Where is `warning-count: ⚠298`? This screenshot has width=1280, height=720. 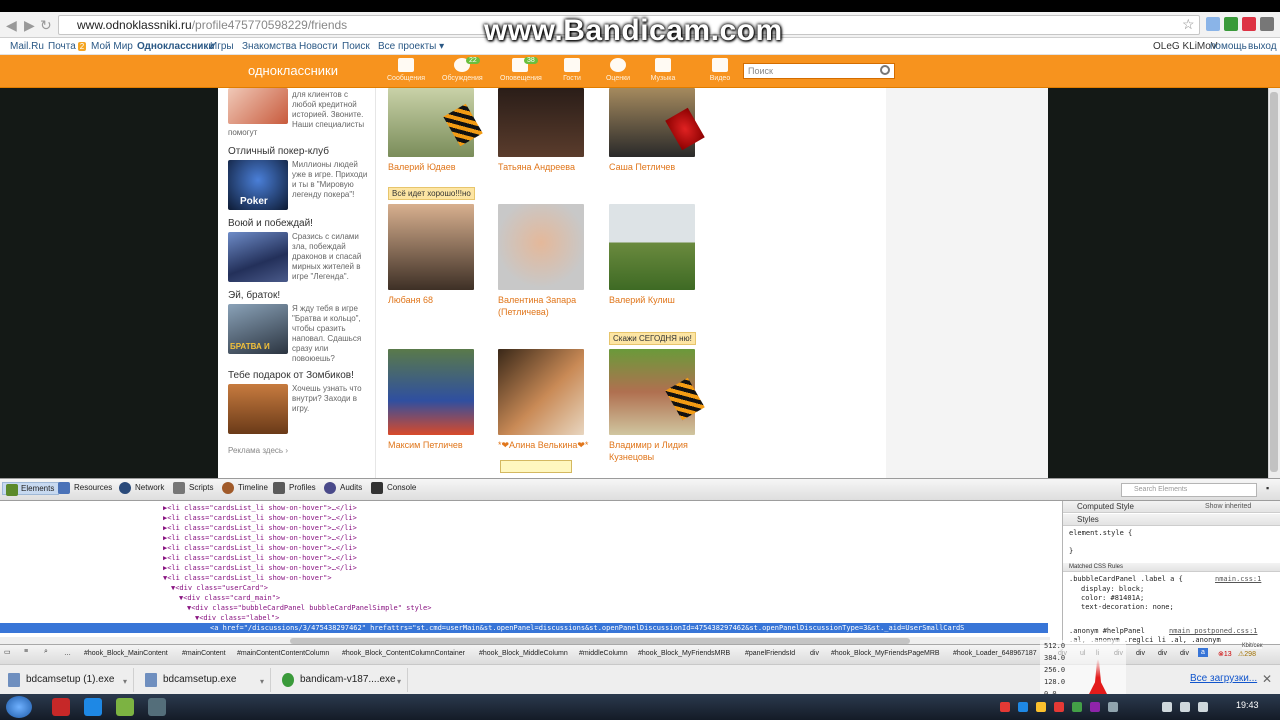 warning-count: ⚠298 is located at coordinates (1247, 654).